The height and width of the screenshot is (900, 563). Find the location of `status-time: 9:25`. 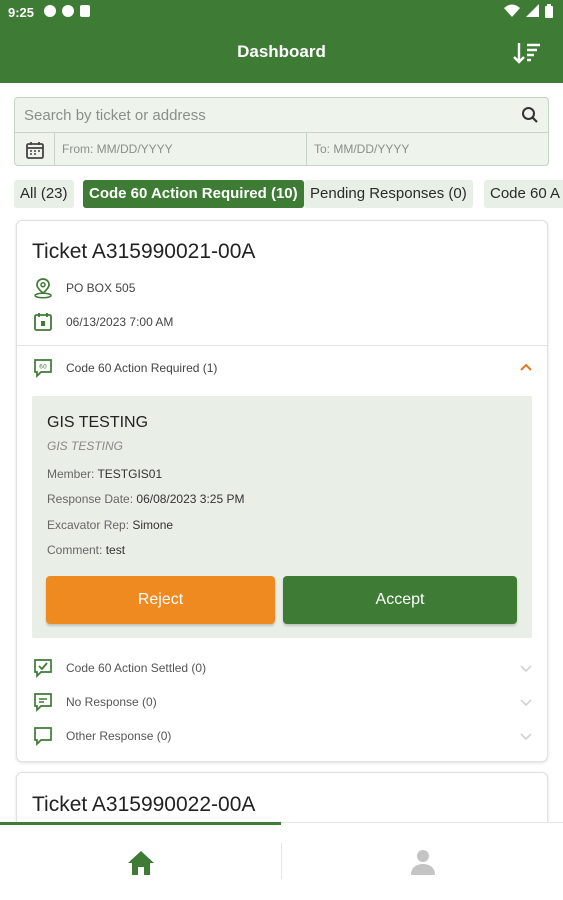

status-time: 9:25 is located at coordinates (21, 12).